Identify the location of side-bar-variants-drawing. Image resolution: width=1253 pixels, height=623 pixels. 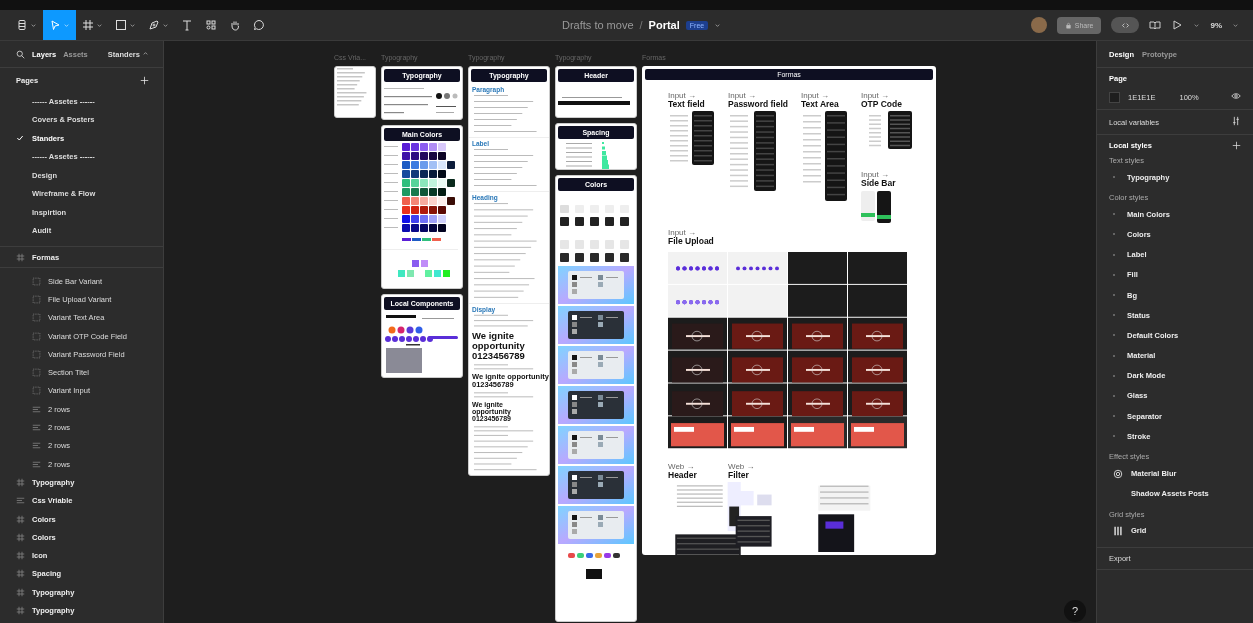
(876, 206).